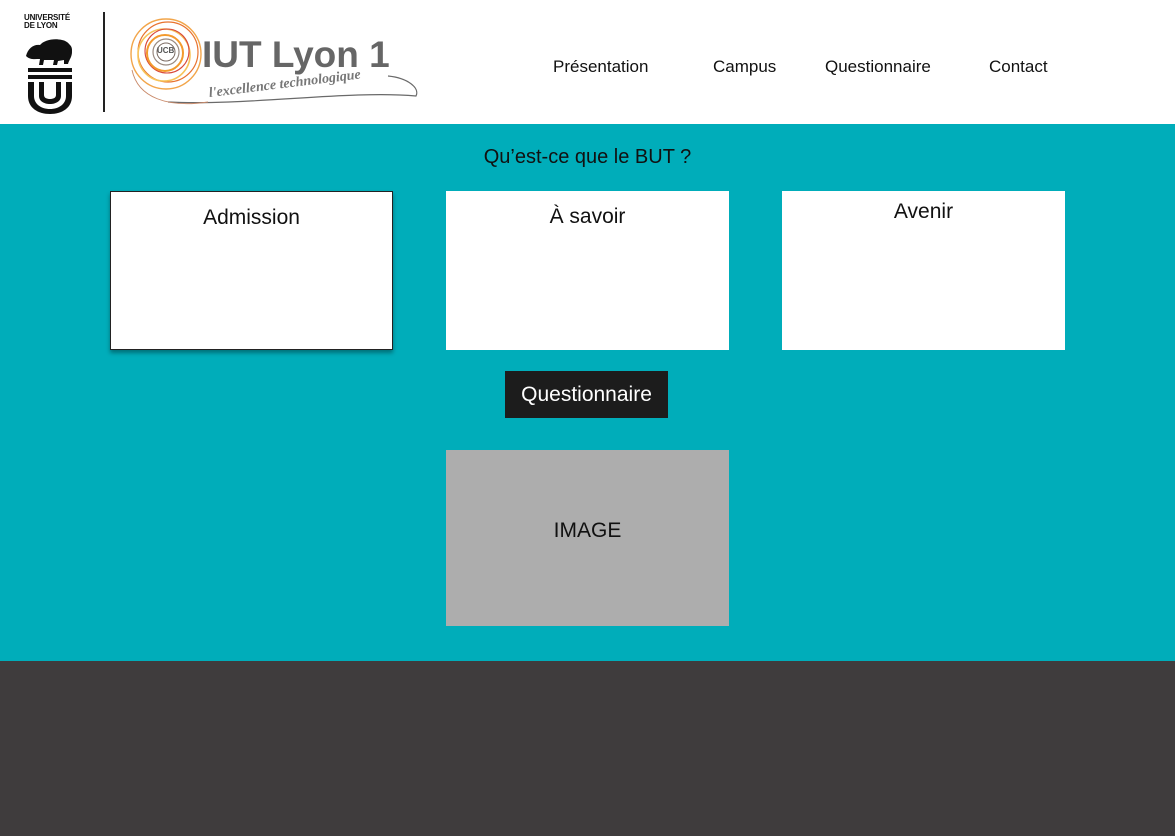 This screenshot has height=836, width=1175. I want to click on questionnaire-button: Questionnaire, so click(586, 394).